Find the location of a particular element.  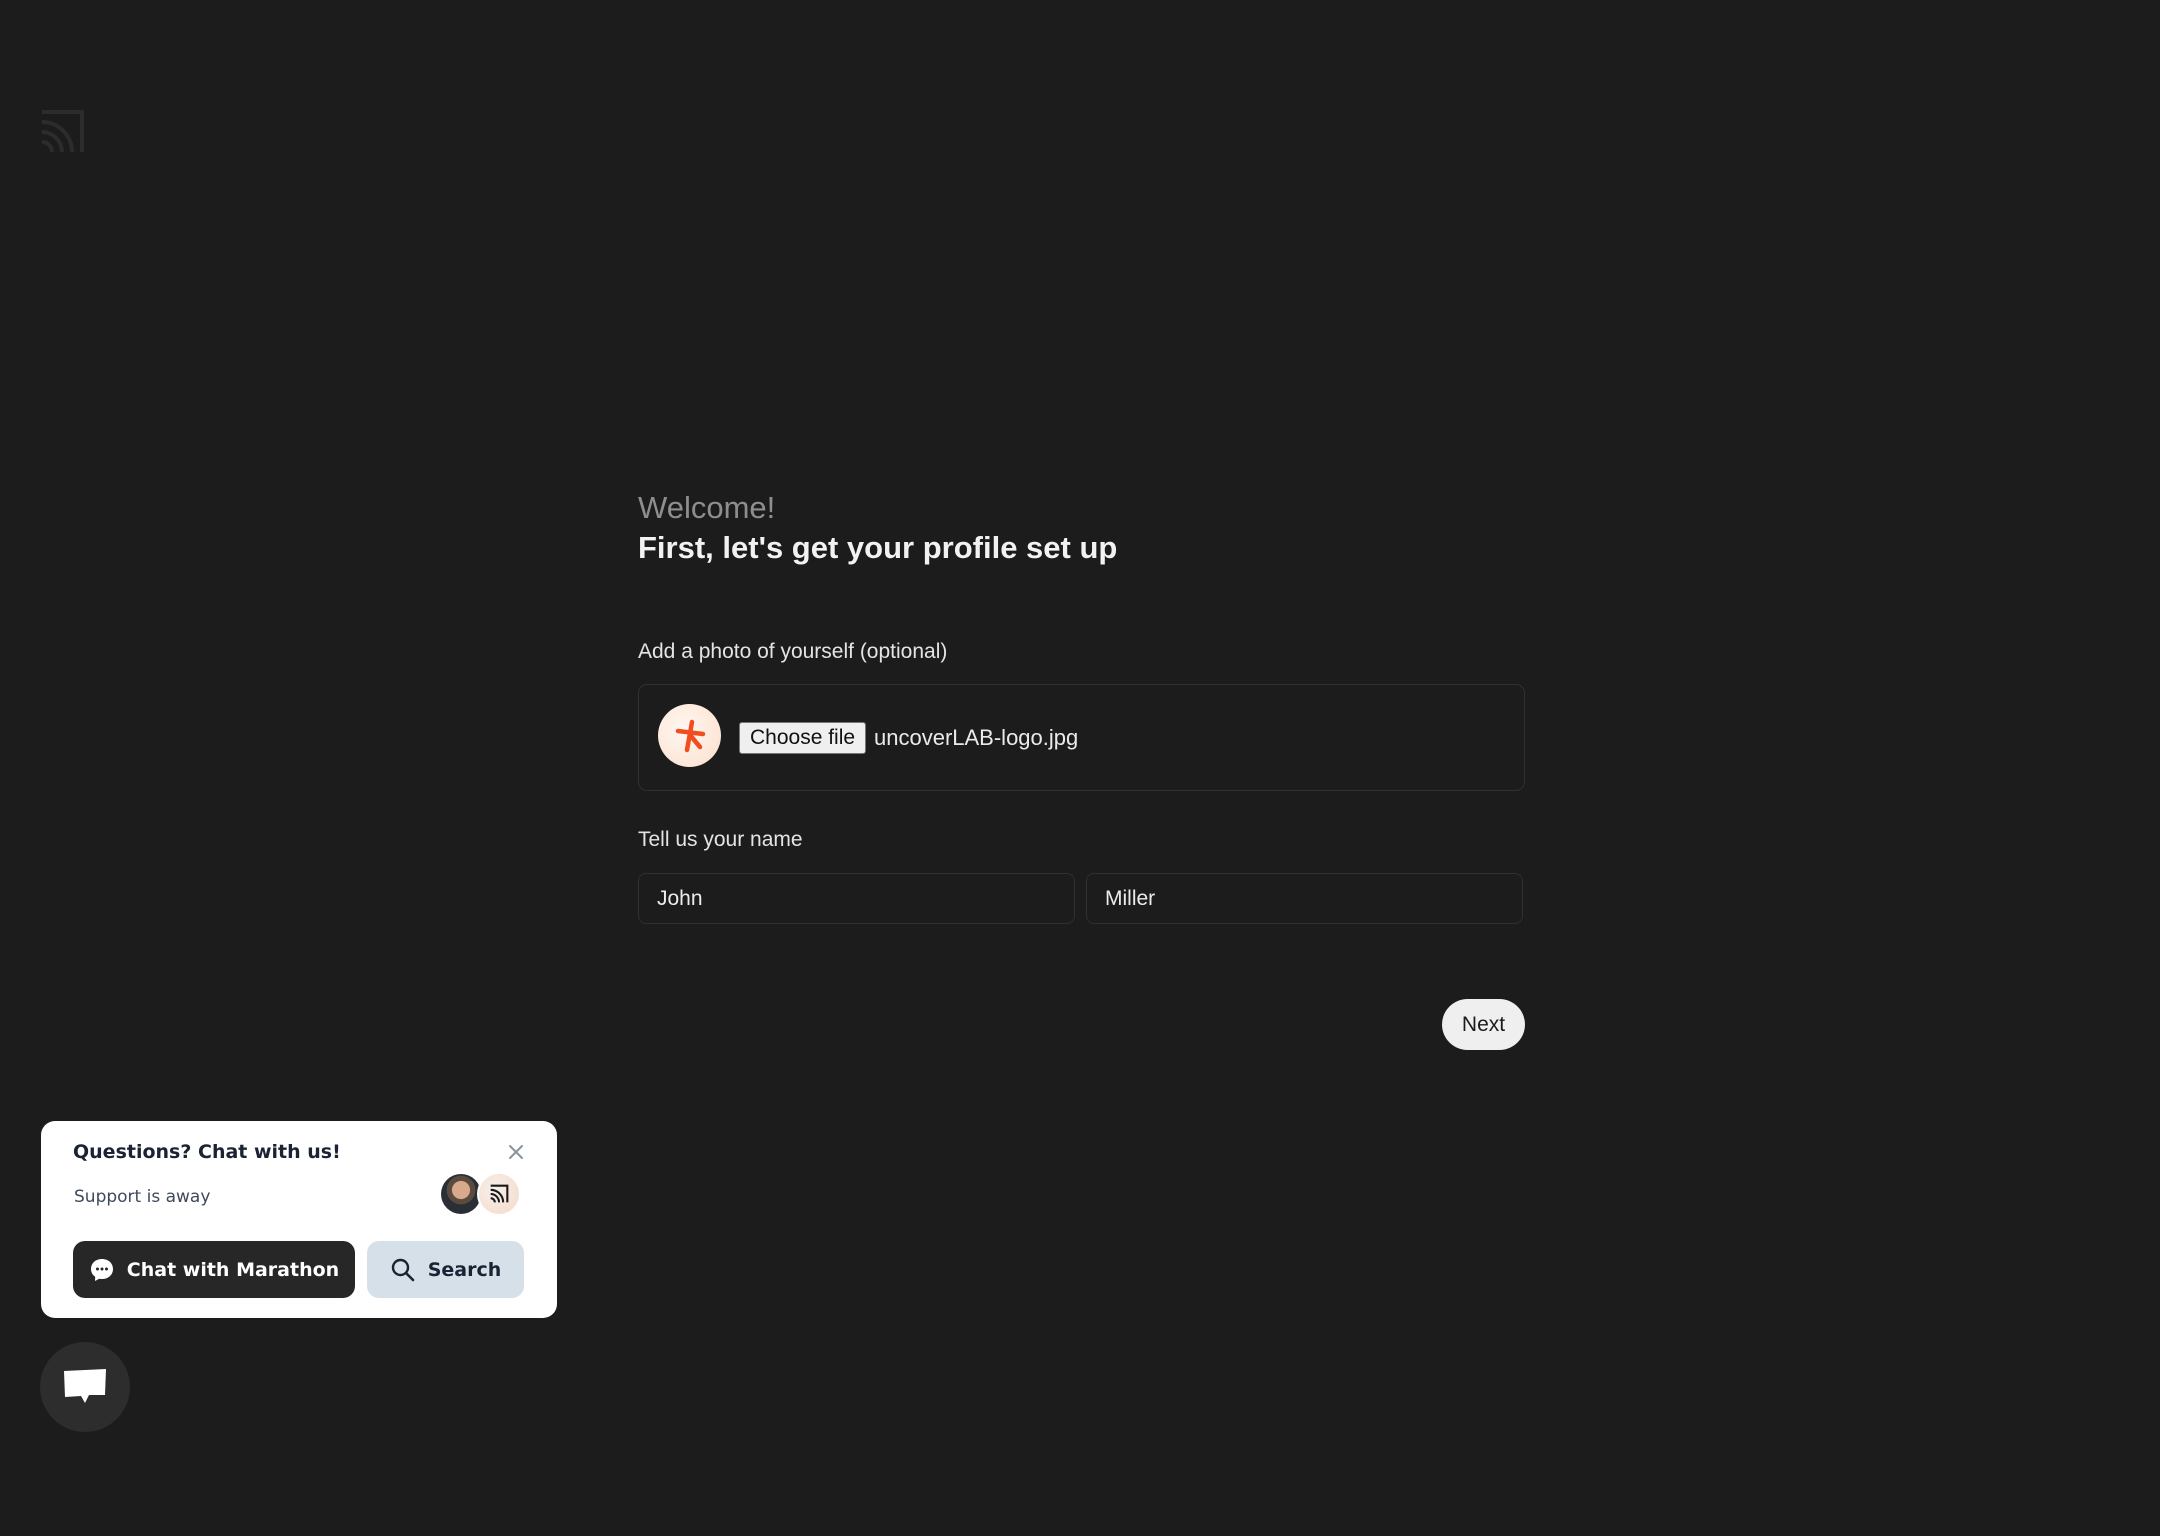

name-label: Tell us your name is located at coordinates (720, 839).